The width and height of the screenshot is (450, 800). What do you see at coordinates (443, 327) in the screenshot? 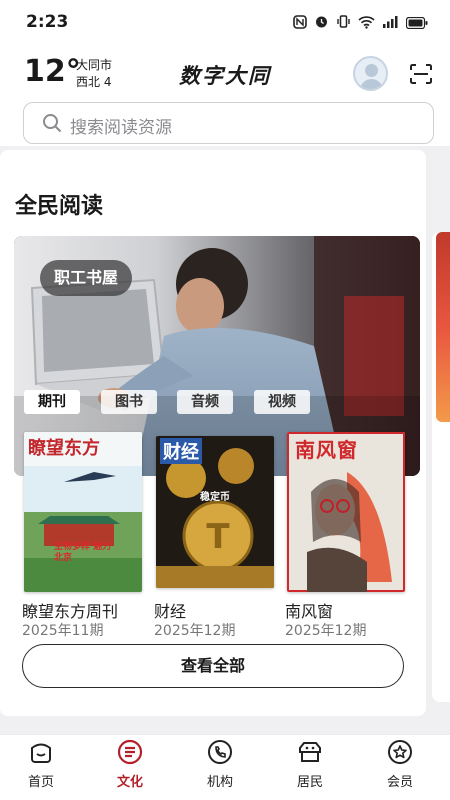
I see `next-card-banner` at bounding box center [443, 327].